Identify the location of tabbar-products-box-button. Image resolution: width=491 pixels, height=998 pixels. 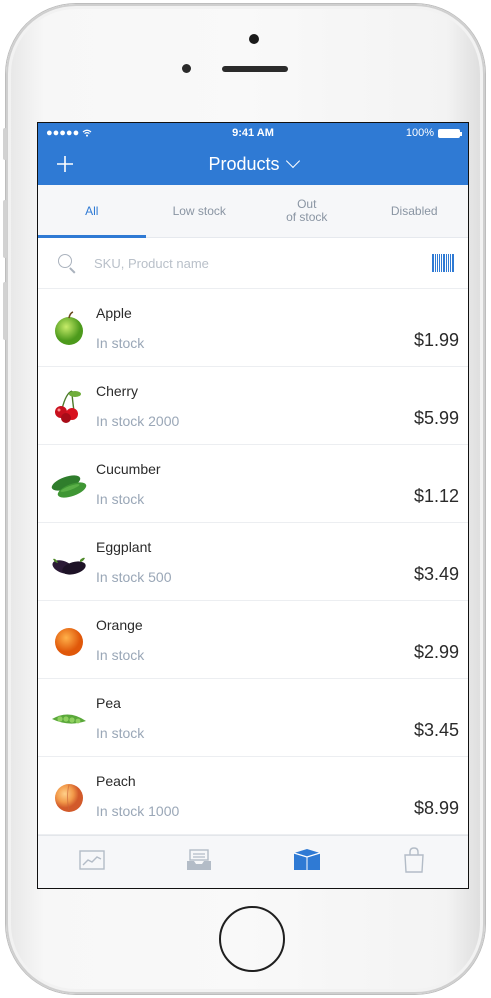
(307, 862).